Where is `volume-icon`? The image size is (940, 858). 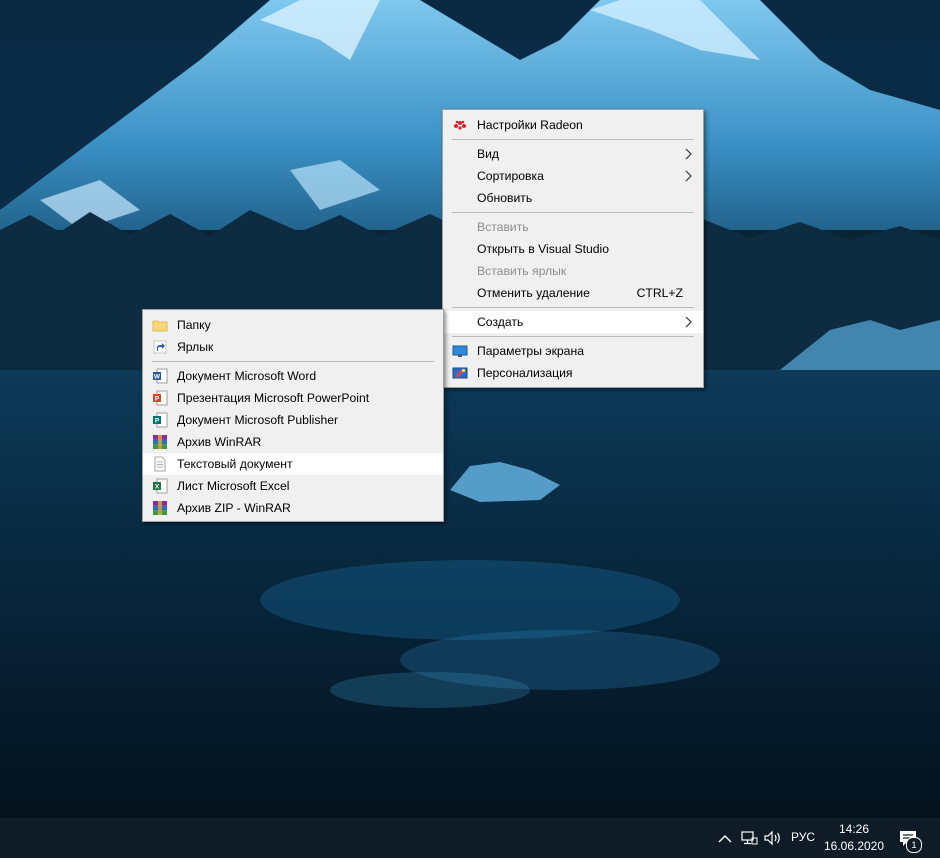 volume-icon is located at coordinates (773, 838).